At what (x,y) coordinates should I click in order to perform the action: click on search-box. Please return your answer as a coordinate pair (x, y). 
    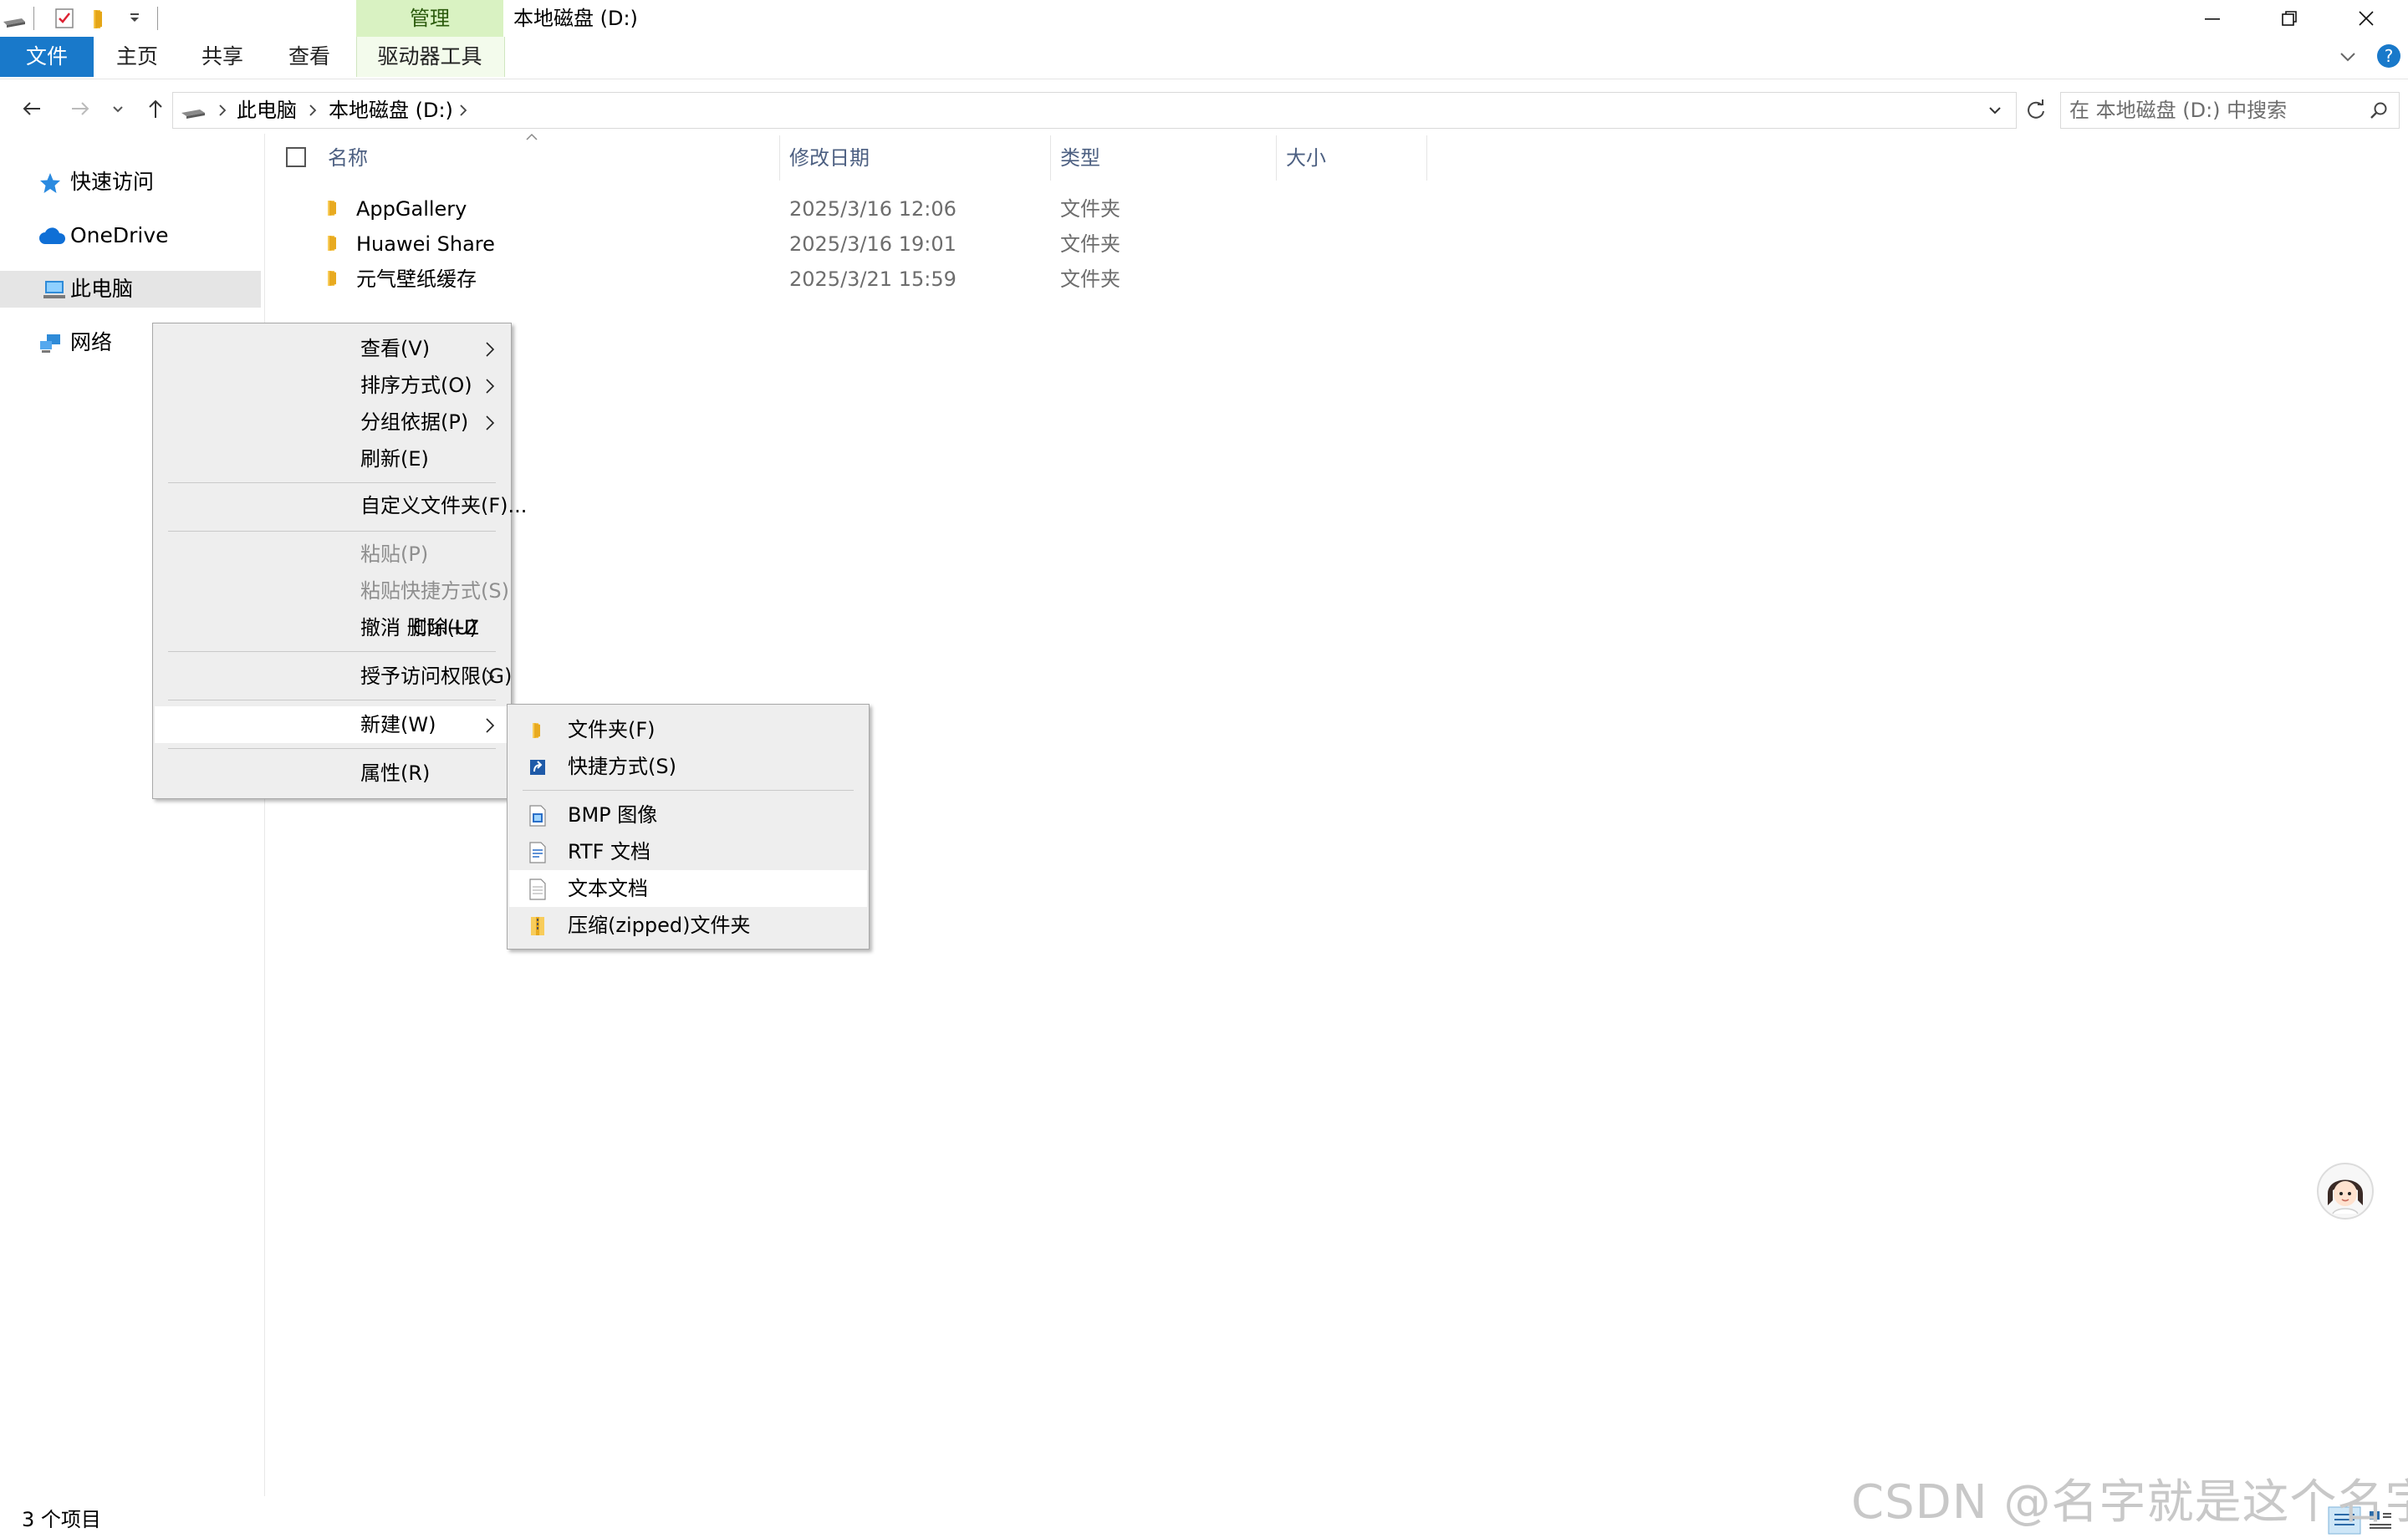
    Looking at the image, I should click on (2230, 111).